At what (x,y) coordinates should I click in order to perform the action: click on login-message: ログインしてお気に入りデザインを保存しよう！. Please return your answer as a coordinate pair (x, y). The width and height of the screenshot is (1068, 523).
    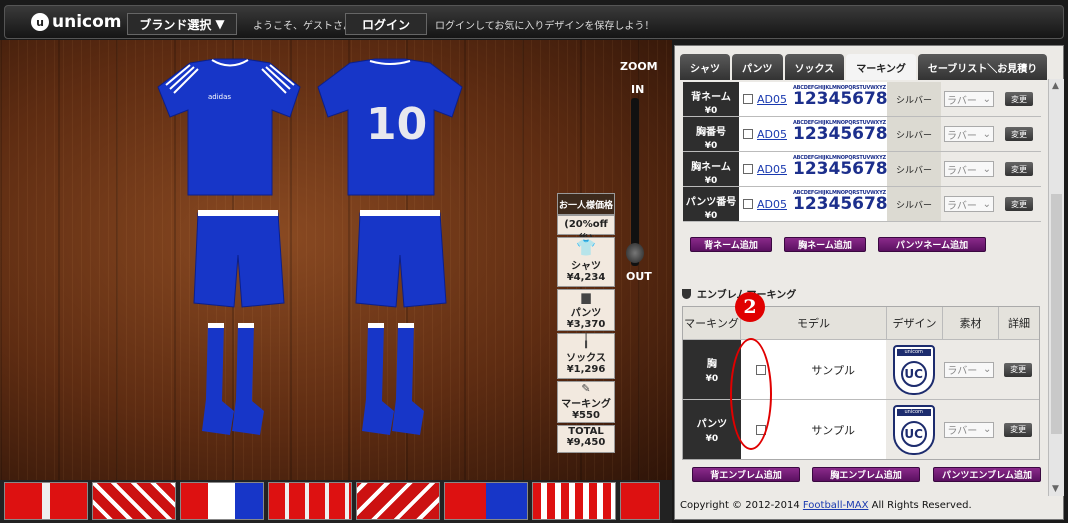
    Looking at the image, I should click on (545, 26).